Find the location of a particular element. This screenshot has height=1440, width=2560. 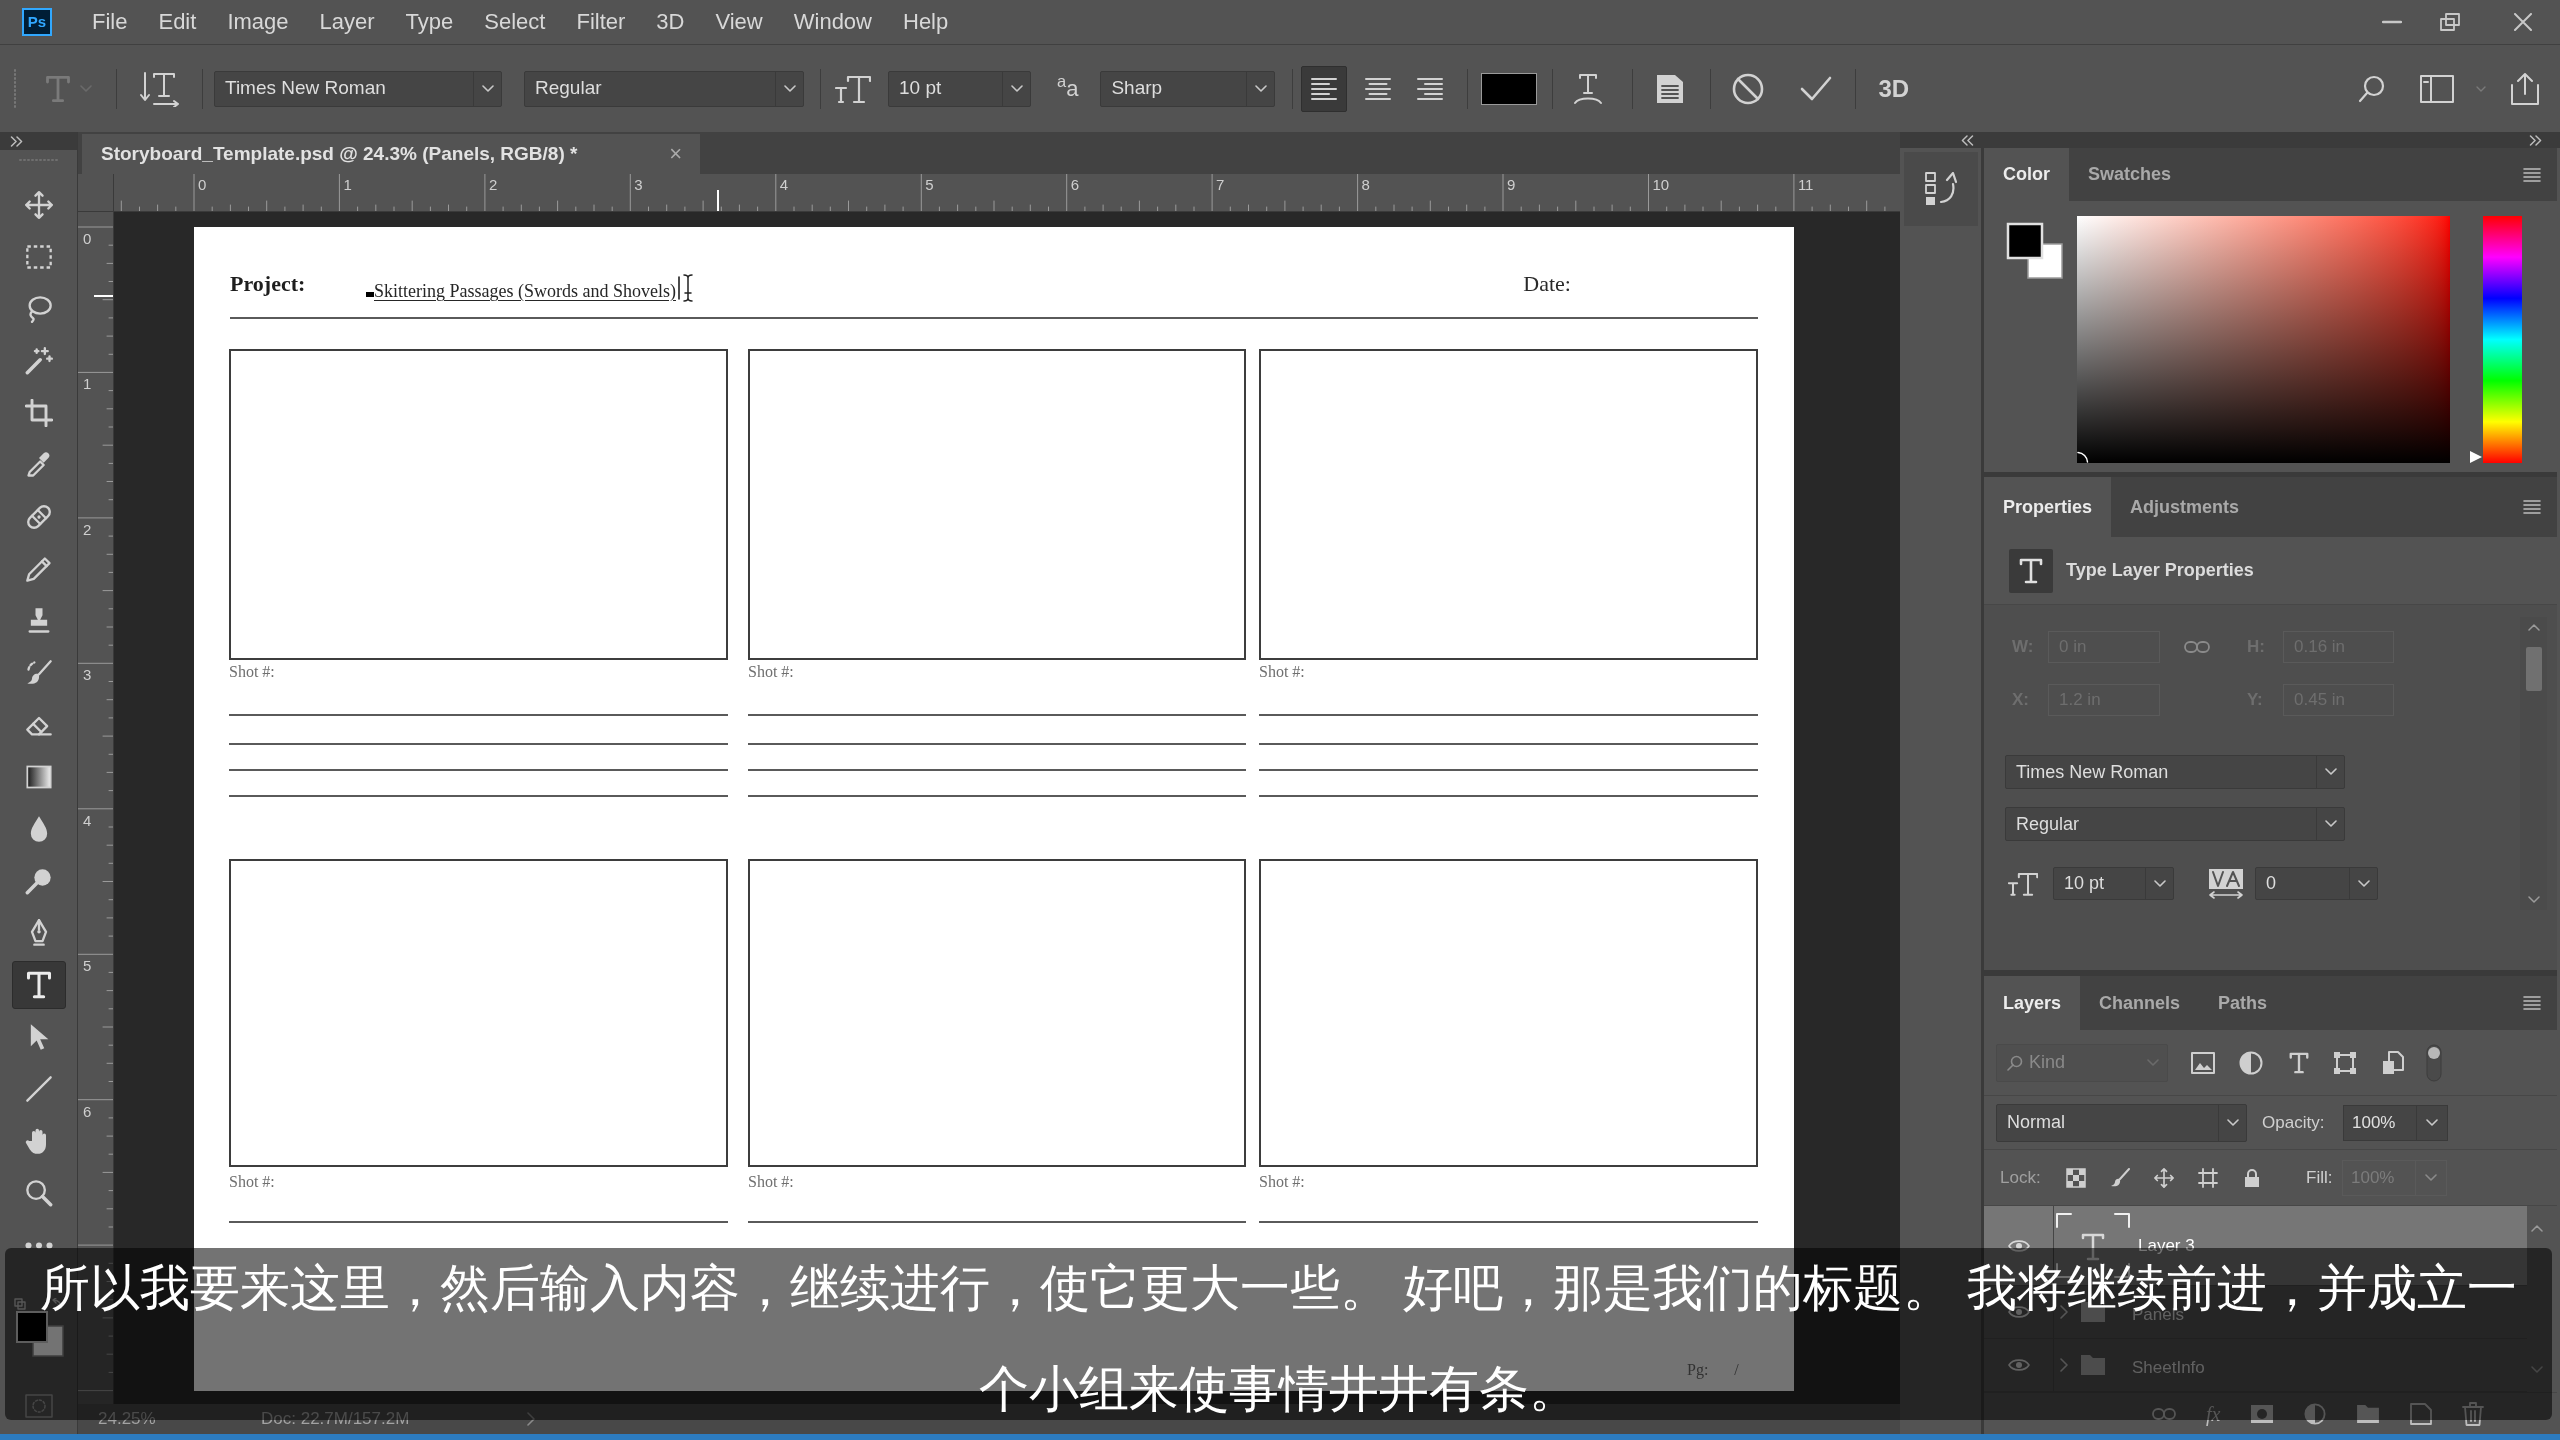

panel-tab: Properties is located at coordinates (2048, 507).